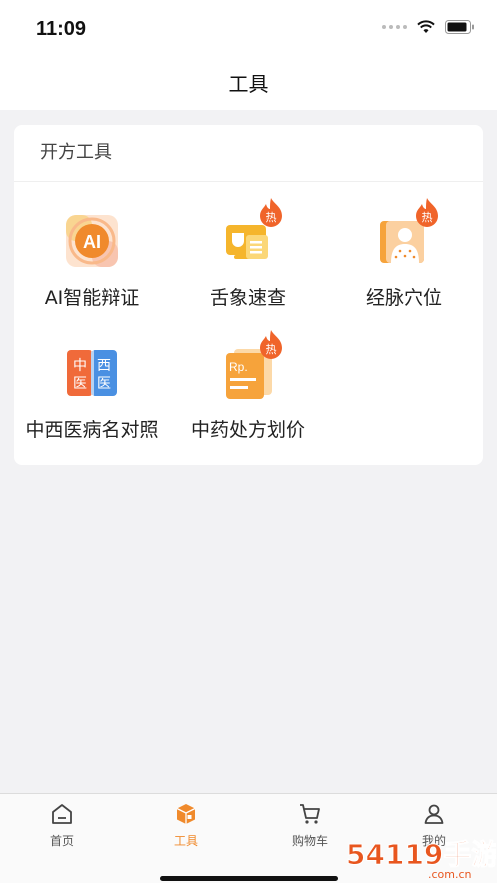  What do you see at coordinates (186, 825) in the screenshot?
I see `tab-tools: 工具` at bounding box center [186, 825].